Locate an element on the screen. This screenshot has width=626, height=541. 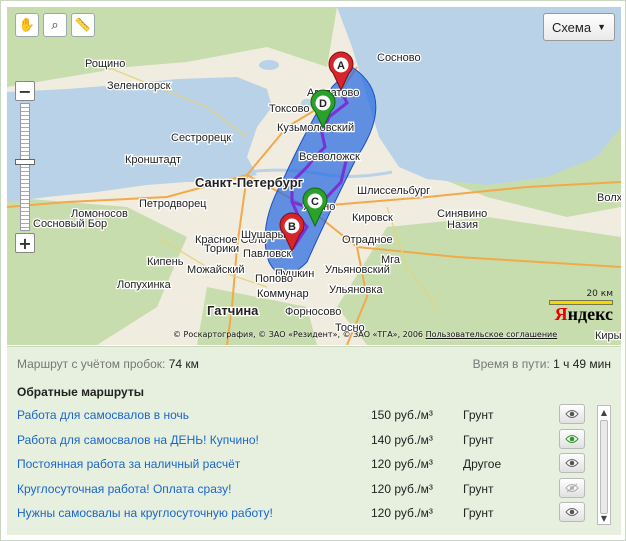
place-label: Кировск is located at coordinates (372, 218).